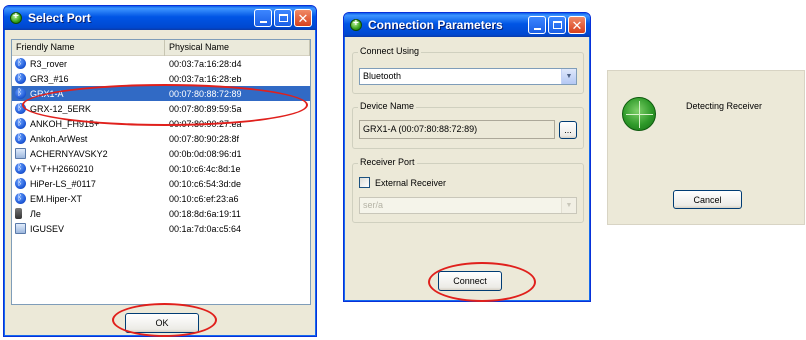 The width and height of the screenshot is (806, 340). What do you see at coordinates (482, 282) in the screenshot?
I see `highlight-connect-button` at bounding box center [482, 282].